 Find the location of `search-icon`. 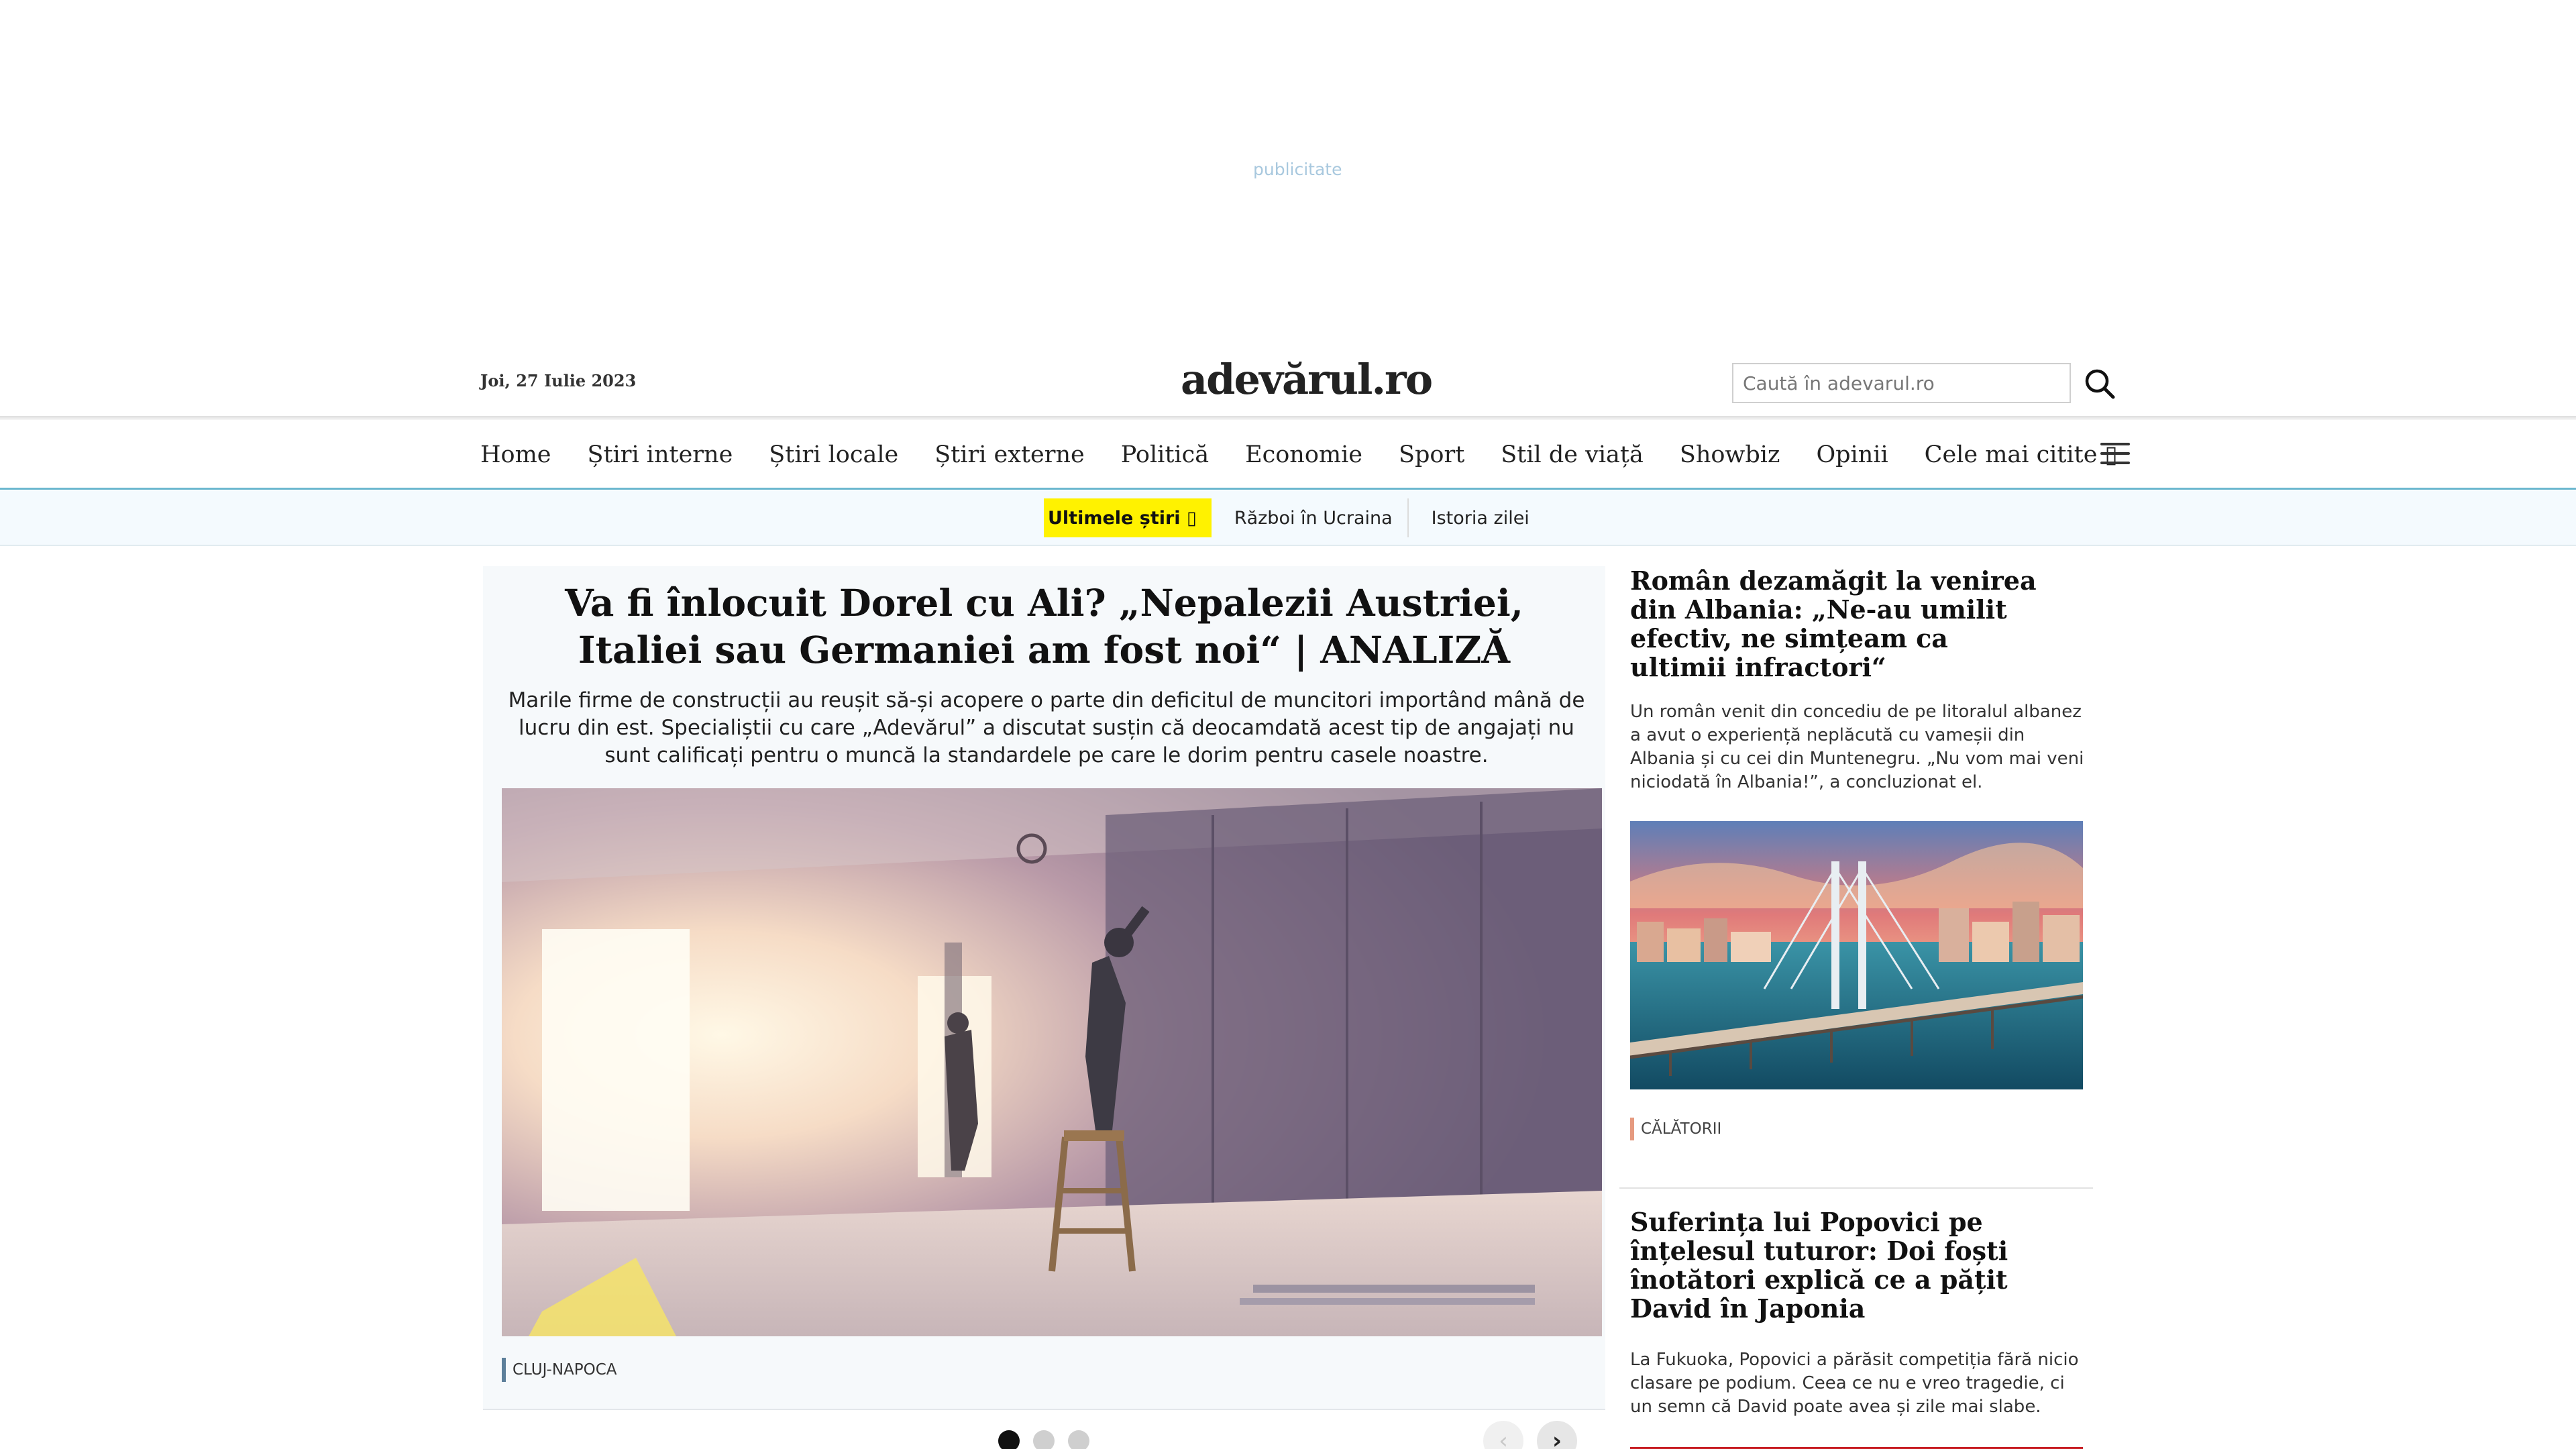

search-icon is located at coordinates (2099, 383).